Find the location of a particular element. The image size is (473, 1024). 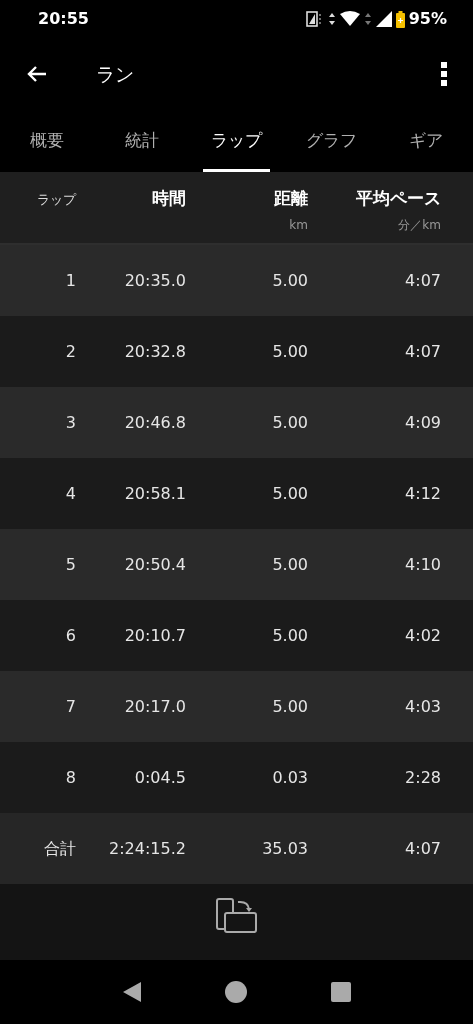

recents-button is located at coordinates (341, 992).